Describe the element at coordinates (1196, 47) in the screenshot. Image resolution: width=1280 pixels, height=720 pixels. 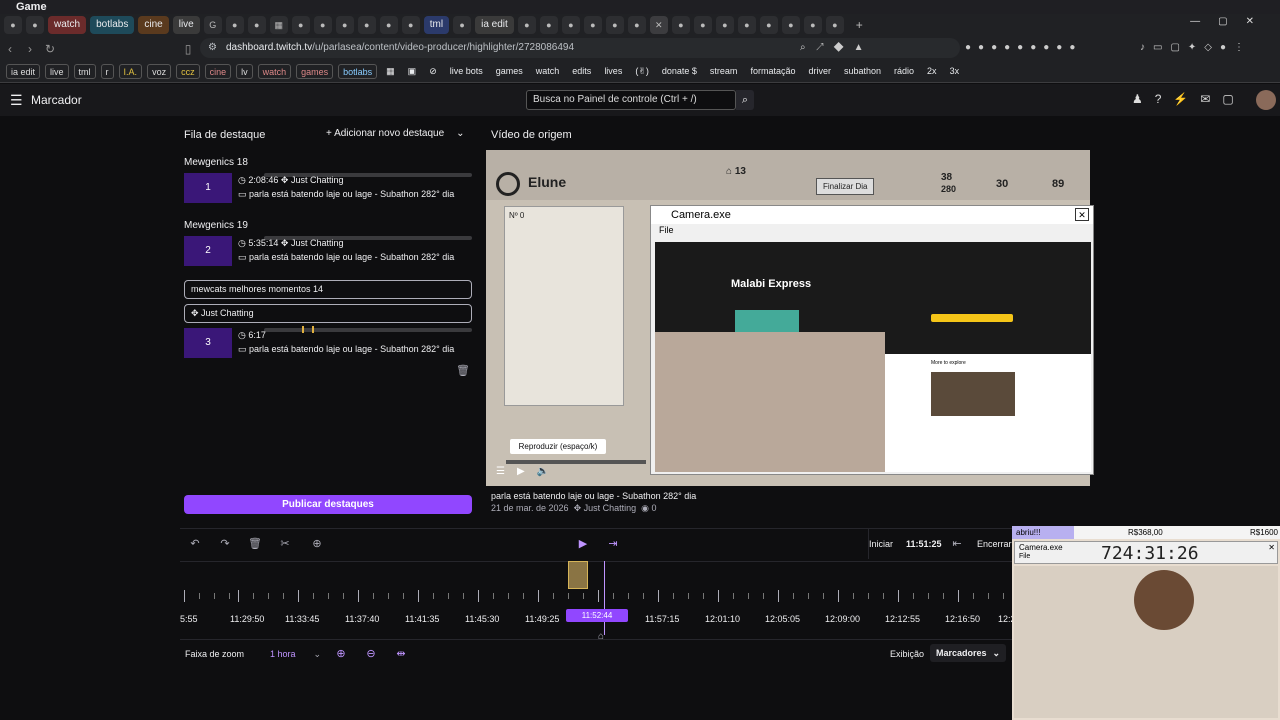
I see `toolbar-icons: ♪▭▢✦◇●⋮` at that location.